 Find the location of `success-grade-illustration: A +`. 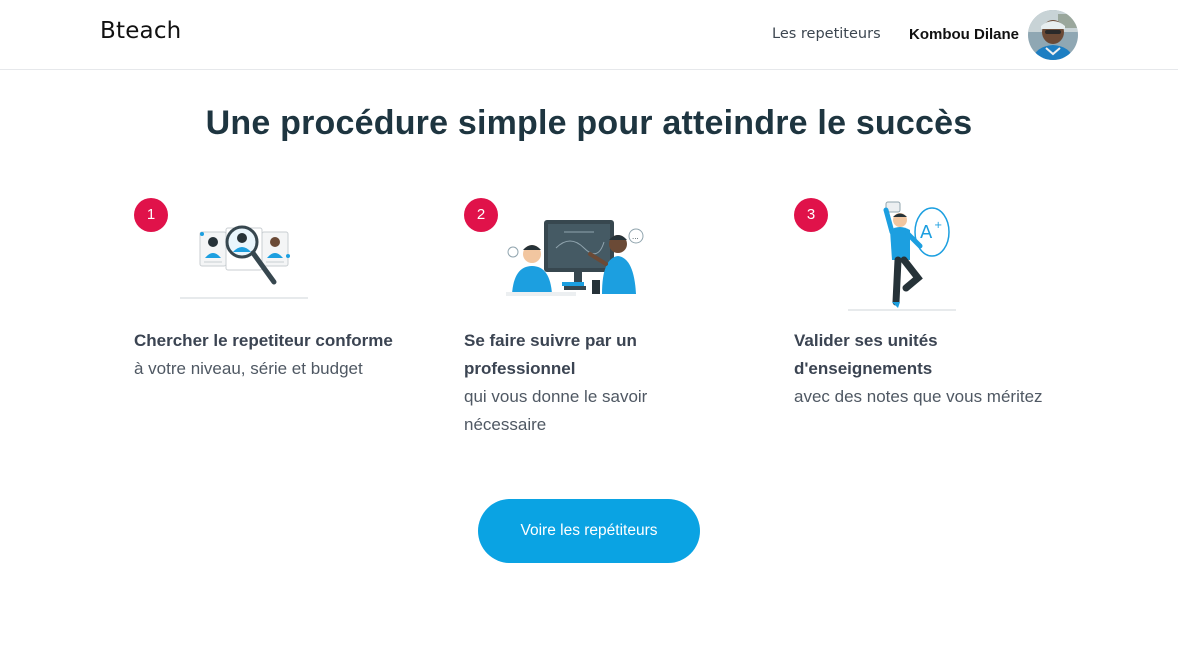

success-grade-illustration: A + is located at coordinates (903, 257).